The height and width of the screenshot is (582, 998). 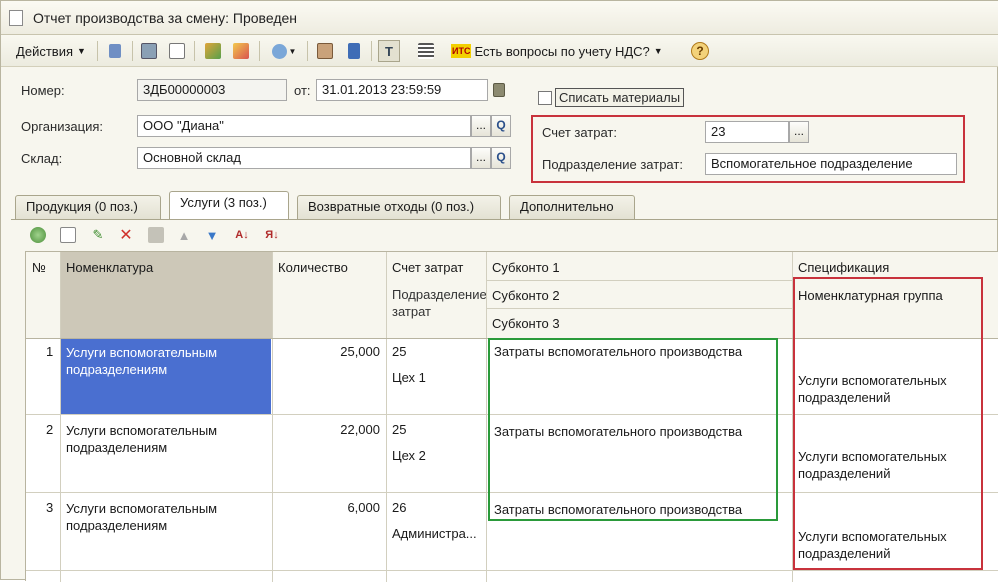 What do you see at coordinates (38, 235) in the screenshot?
I see `add-row-icon` at bounding box center [38, 235].